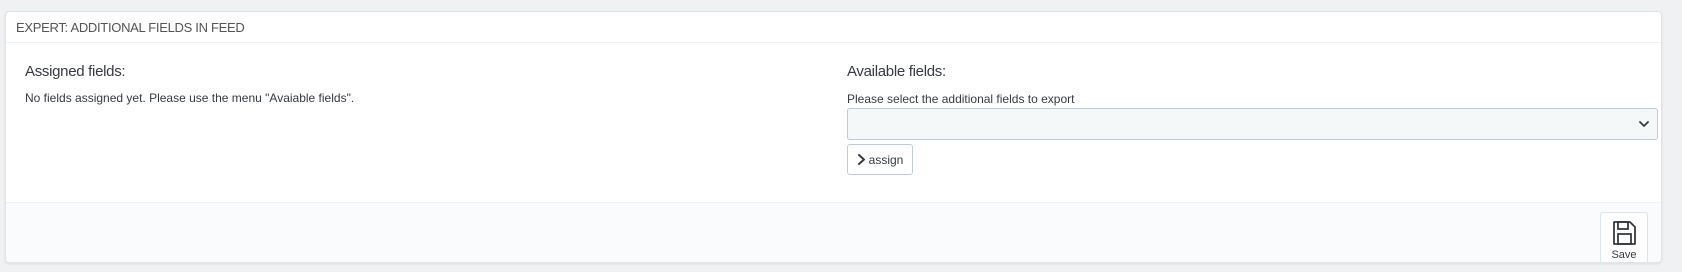 The height and width of the screenshot is (272, 1682). What do you see at coordinates (896, 71) in the screenshot?
I see `available-fields-title: Available fields:` at bounding box center [896, 71].